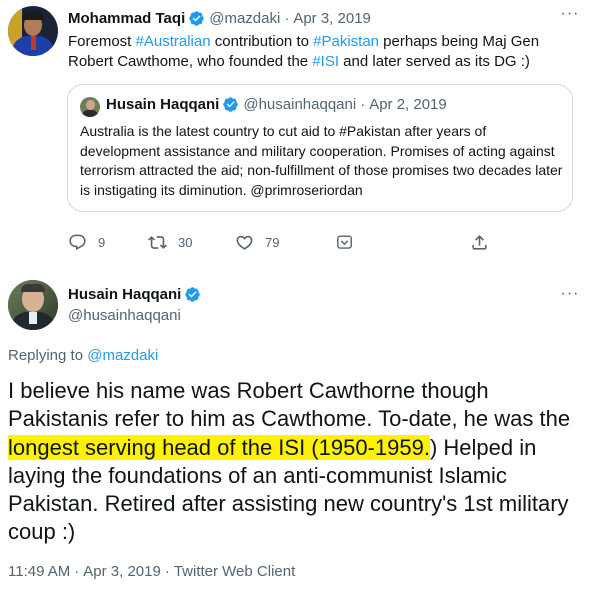  What do you see at coordinates (170, 242) in the screenshot?
I see `retweet-button: 30` at bounding box center [170, 242].